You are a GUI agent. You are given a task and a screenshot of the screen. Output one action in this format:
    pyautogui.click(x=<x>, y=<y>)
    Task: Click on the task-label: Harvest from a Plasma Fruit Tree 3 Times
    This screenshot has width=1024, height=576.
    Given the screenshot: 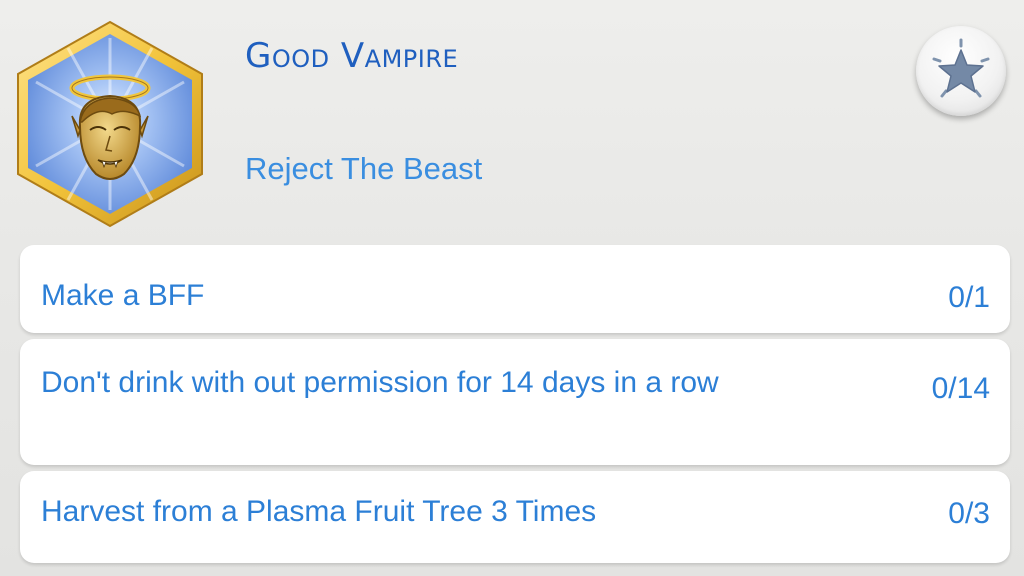 What is the action you would take?
    pyautogui.click(x=319, y=511)
    